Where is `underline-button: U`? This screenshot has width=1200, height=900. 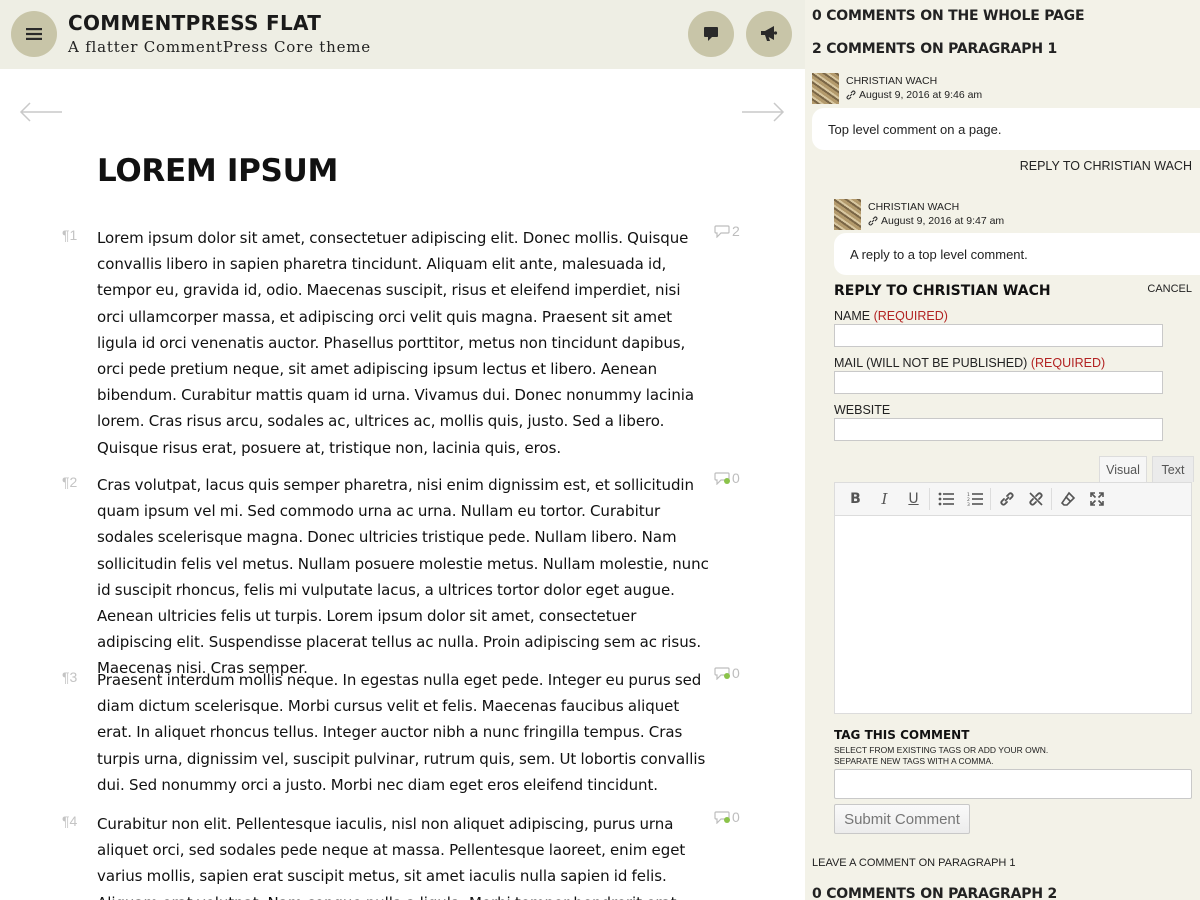
underline-button: U is located at coordinates (913, 499).